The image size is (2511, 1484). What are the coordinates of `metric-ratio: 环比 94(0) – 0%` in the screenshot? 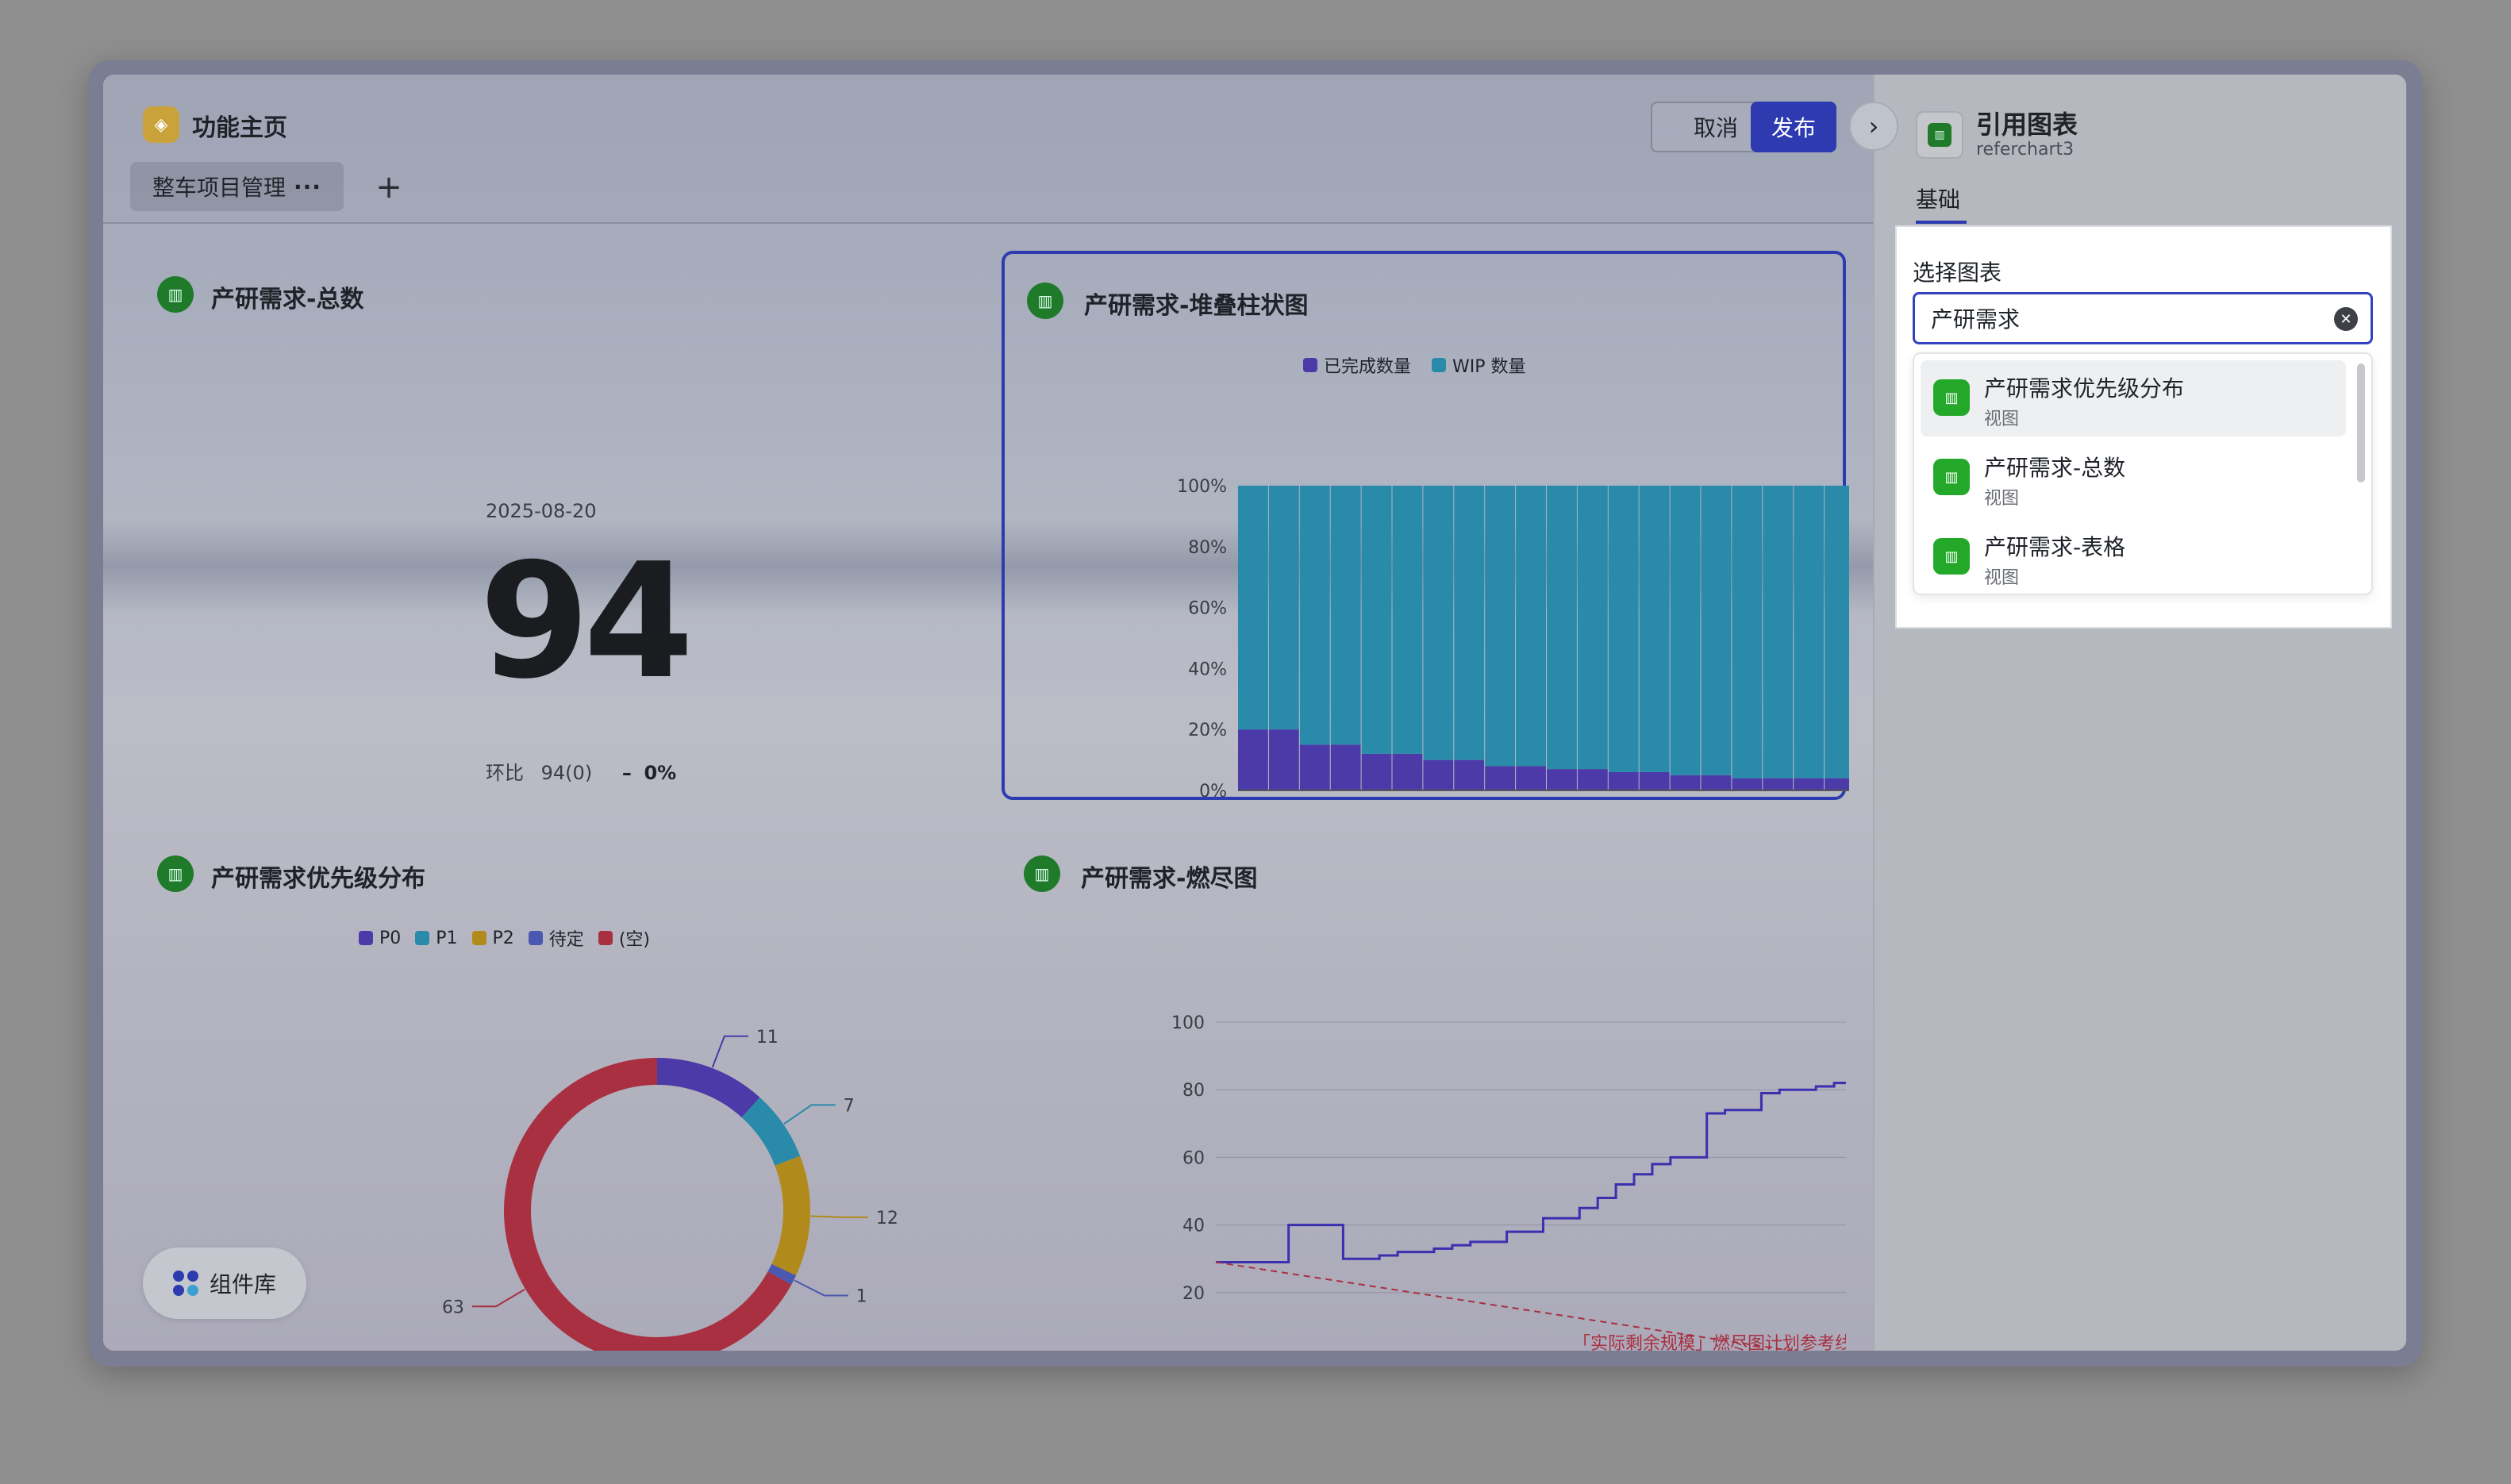 It's located at (581, 773).